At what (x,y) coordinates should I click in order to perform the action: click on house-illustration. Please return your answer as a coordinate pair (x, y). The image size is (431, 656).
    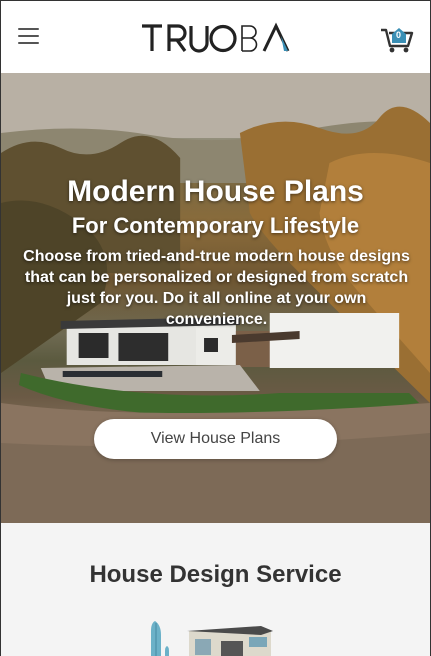
    Looking at the image, I should click on (212, 638).